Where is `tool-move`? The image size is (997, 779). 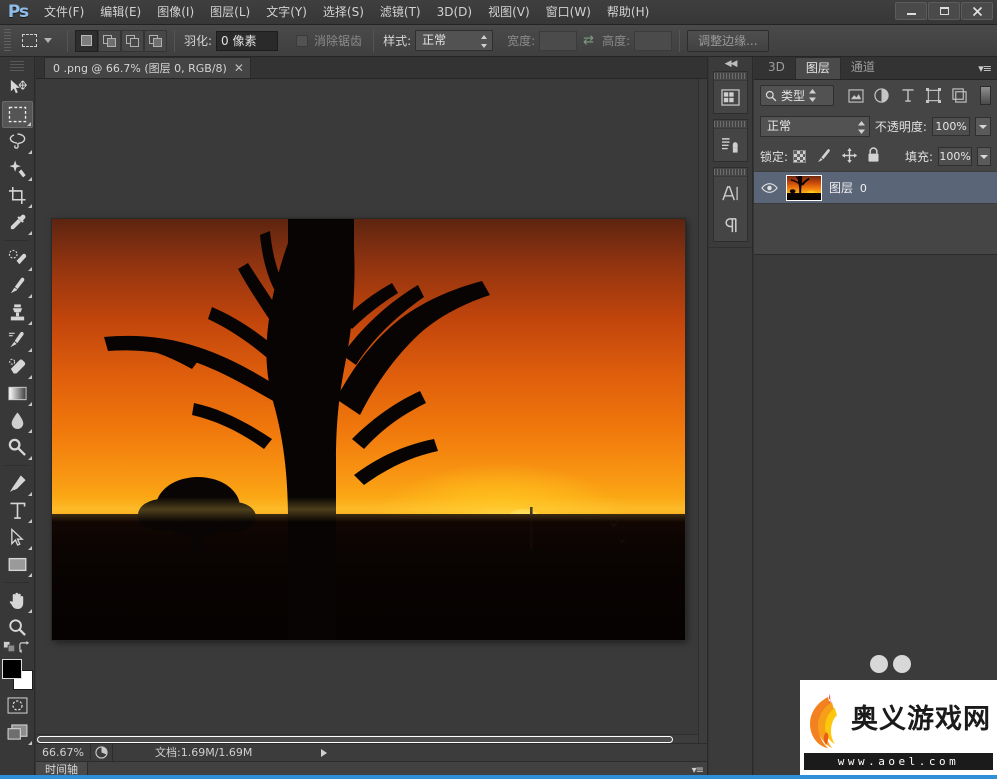
tool-move is located at coordinates (17, 87).